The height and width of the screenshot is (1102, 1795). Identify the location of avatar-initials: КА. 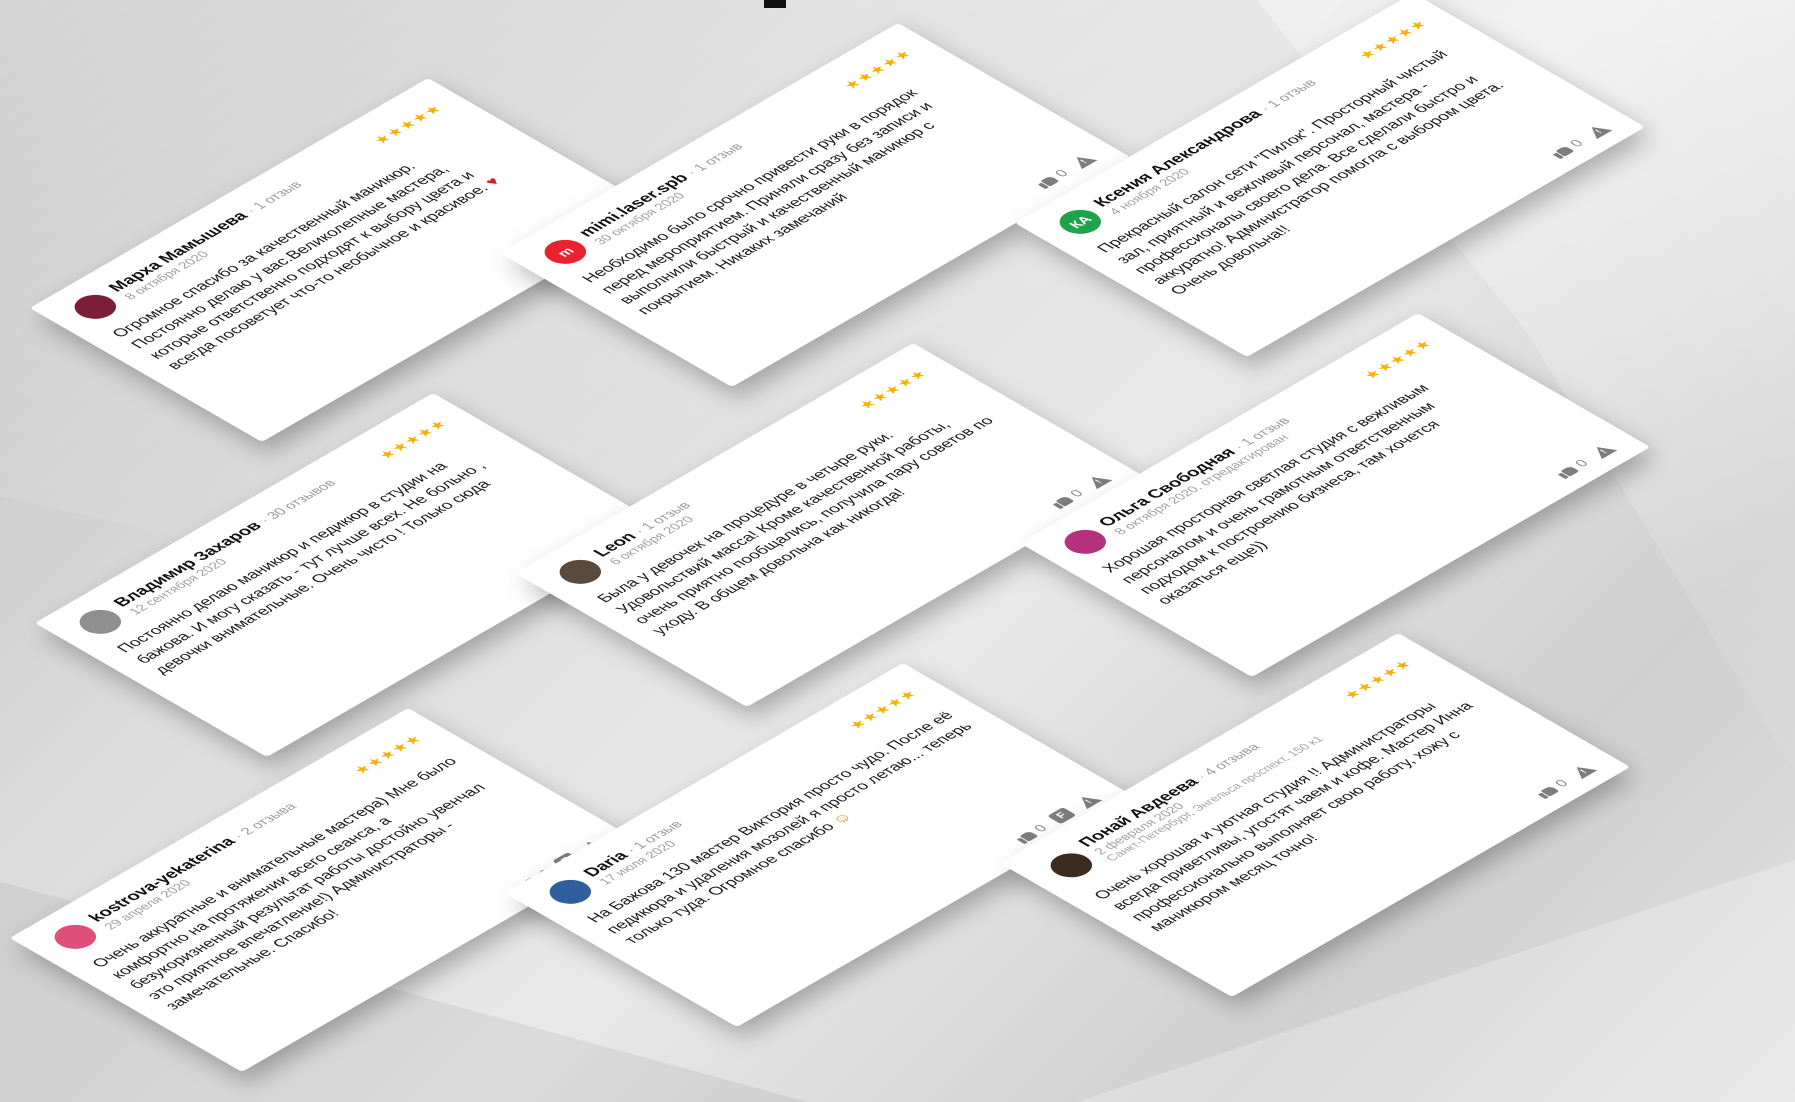
(1080, 222).